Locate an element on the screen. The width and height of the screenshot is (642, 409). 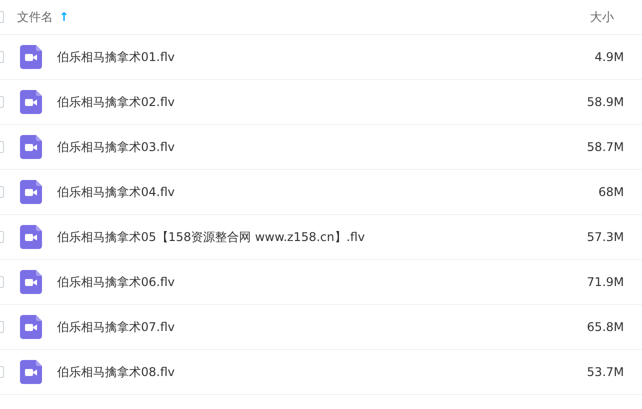
file-name: 伯乐相马擒拿术08.flv is located at coordinates (116, 372).